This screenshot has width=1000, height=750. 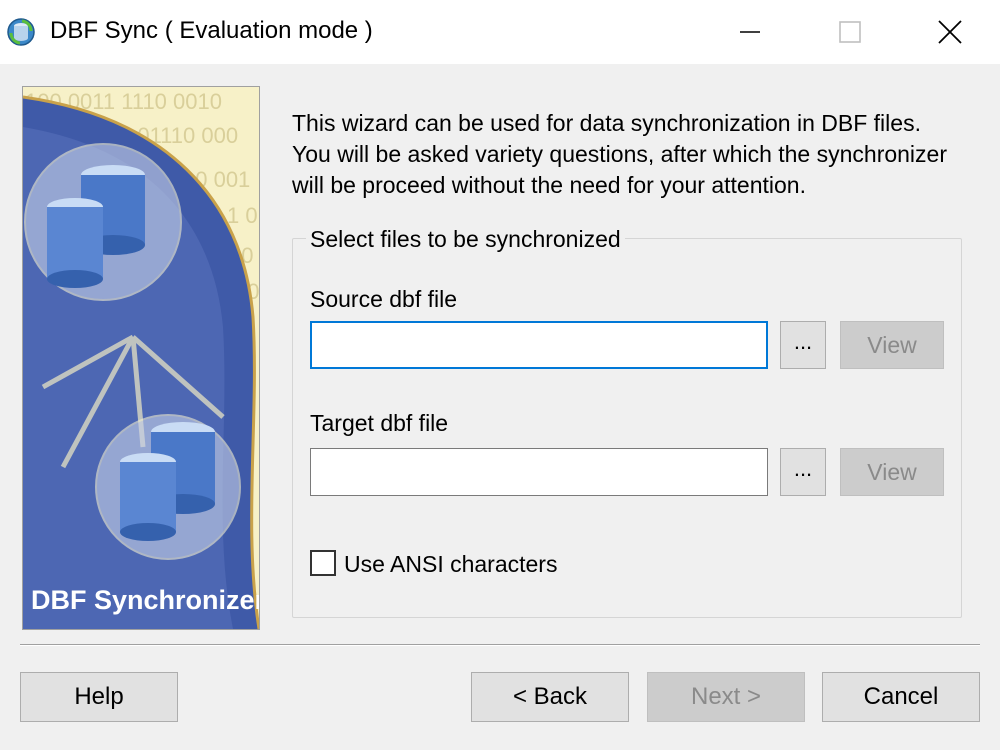 I want to click on binary-line: 1 01, so click(x=243, y=215).